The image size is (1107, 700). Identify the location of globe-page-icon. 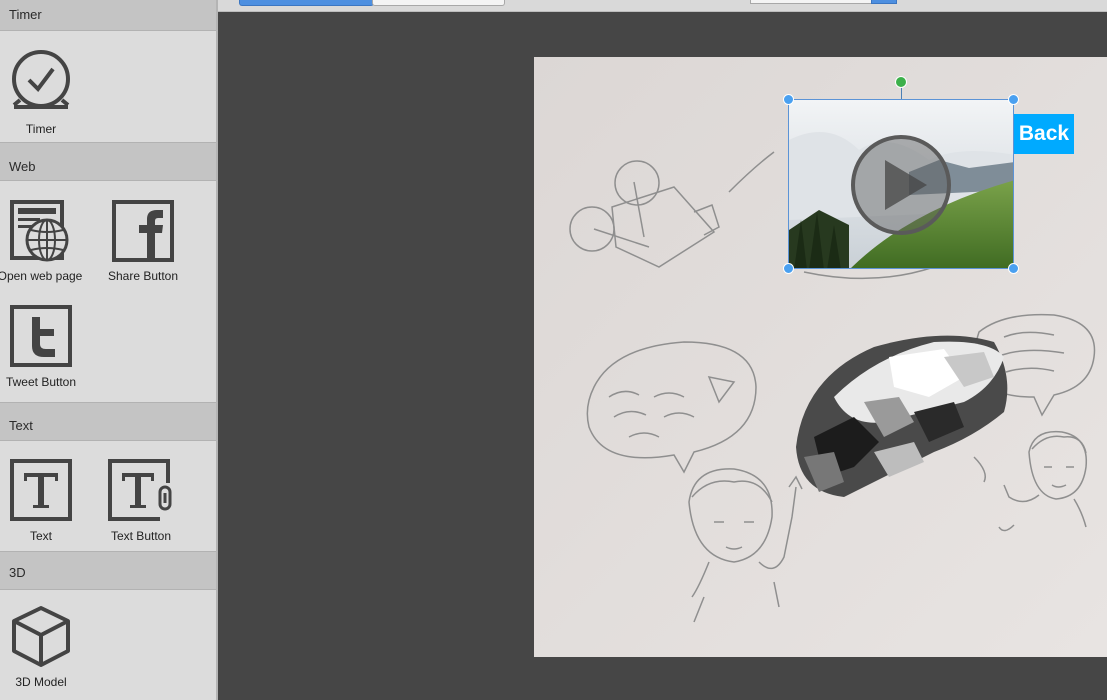
(39, 231).